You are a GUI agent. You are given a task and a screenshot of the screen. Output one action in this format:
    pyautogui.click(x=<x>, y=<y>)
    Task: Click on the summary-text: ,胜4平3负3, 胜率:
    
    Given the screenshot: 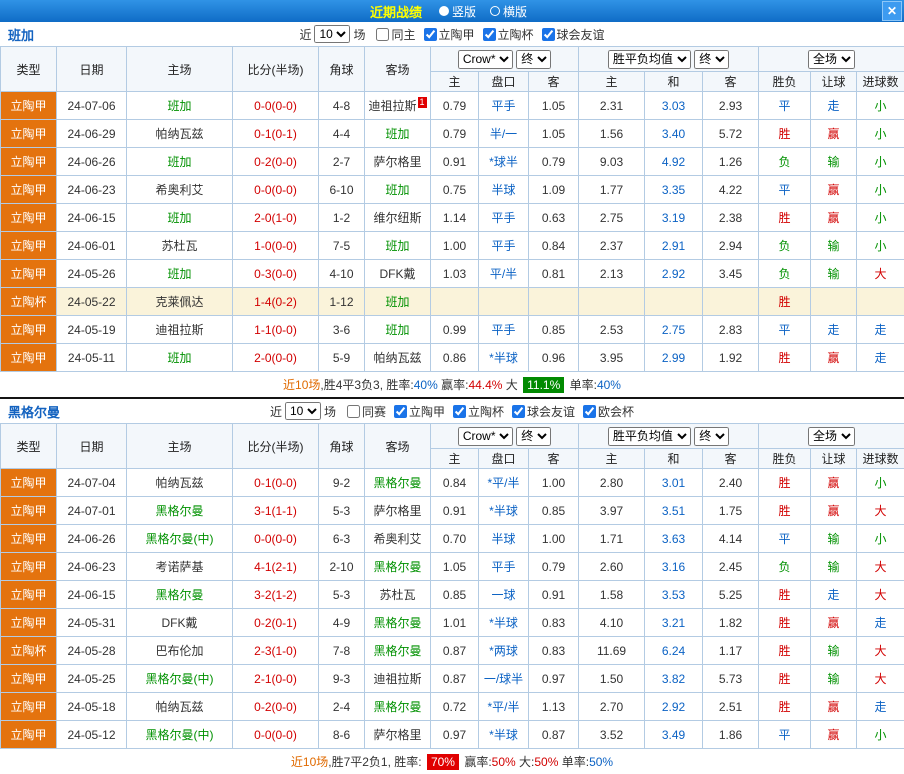 What is the action you would take?
    pyautogui.click(x=366, y=384)
    